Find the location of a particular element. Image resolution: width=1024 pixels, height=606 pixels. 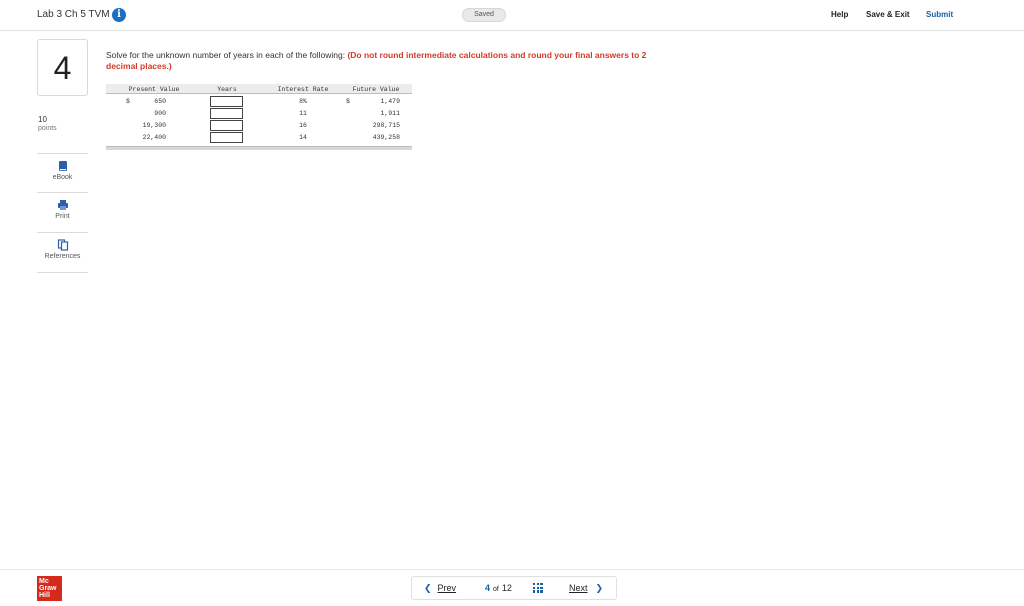

print-button: Print is located at coordinates (62, 213).